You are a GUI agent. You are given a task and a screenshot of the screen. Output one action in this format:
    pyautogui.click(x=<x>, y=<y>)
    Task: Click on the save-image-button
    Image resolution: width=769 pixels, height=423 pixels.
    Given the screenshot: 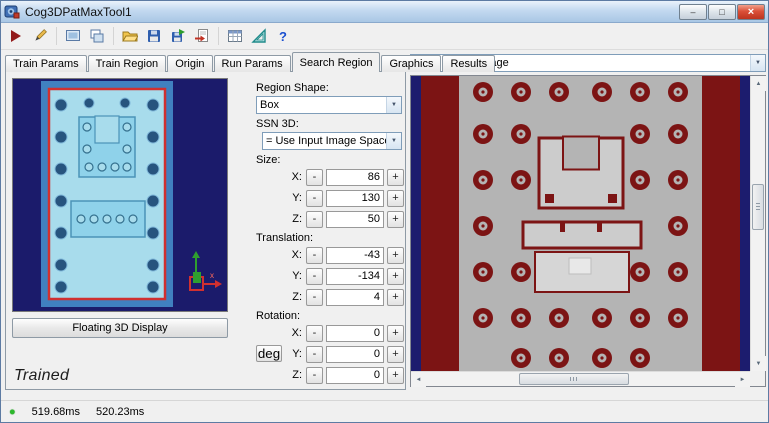 What is the action you would take?
    pyautogui.click(x=178, y=36)
    